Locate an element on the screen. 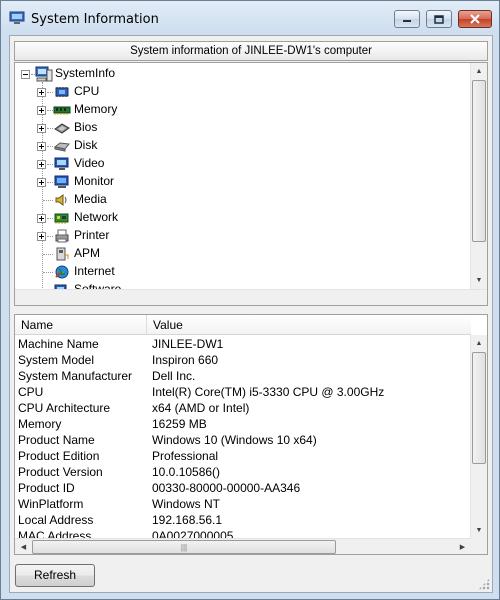 Image resolution: width=500 pixels, height=600 pixels. table-row: Product Edition Professional is located at coordinates (243, 456).